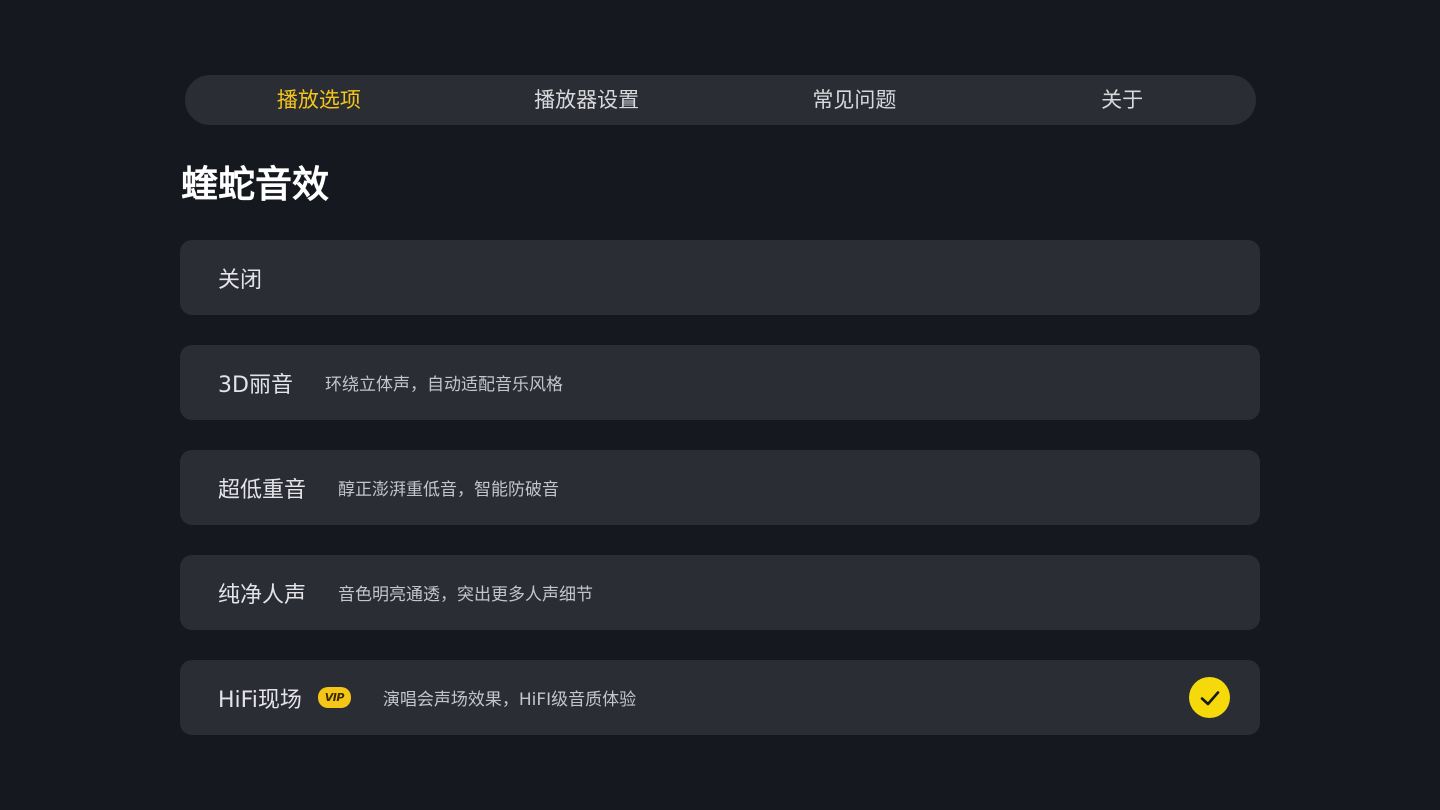 This screenshot has height=810, width=1440. I want to click on option-name: HiFi现场, so click(260, 700).